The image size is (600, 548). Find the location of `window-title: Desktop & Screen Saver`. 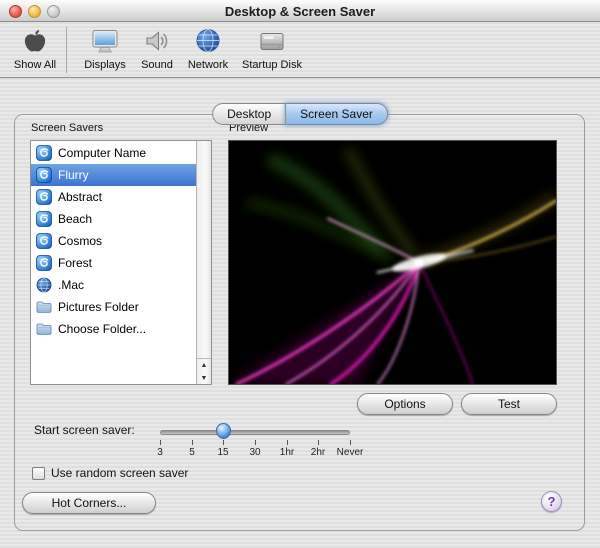

window-title: Desktop & Screen Saver is located at coordinates (300, 11).